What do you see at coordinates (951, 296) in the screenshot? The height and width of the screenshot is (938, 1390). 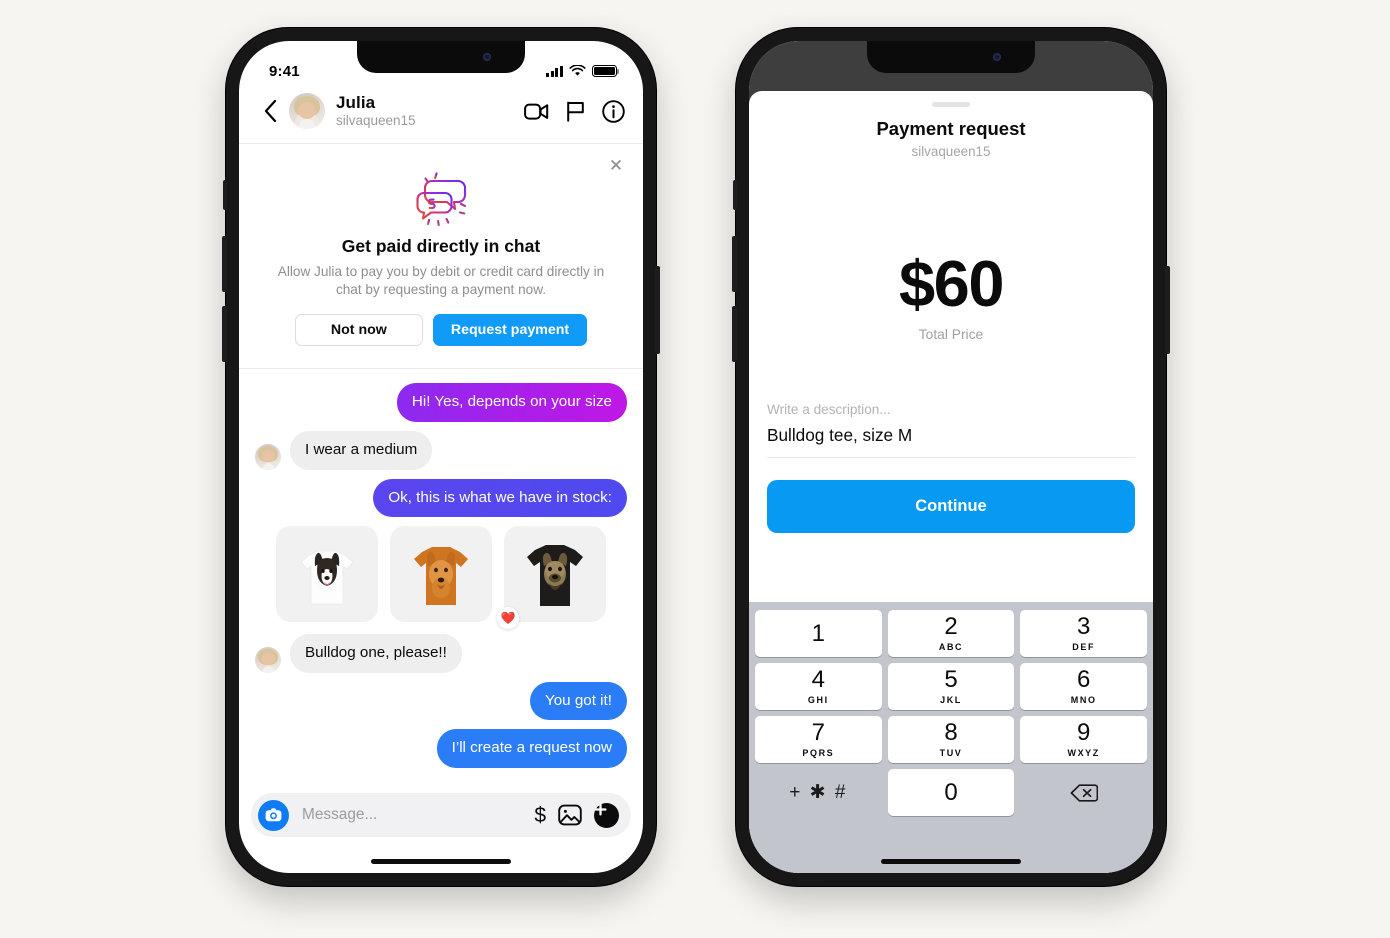 I see `amount-display: $60 Total Price` at bounding box center [951, 296].